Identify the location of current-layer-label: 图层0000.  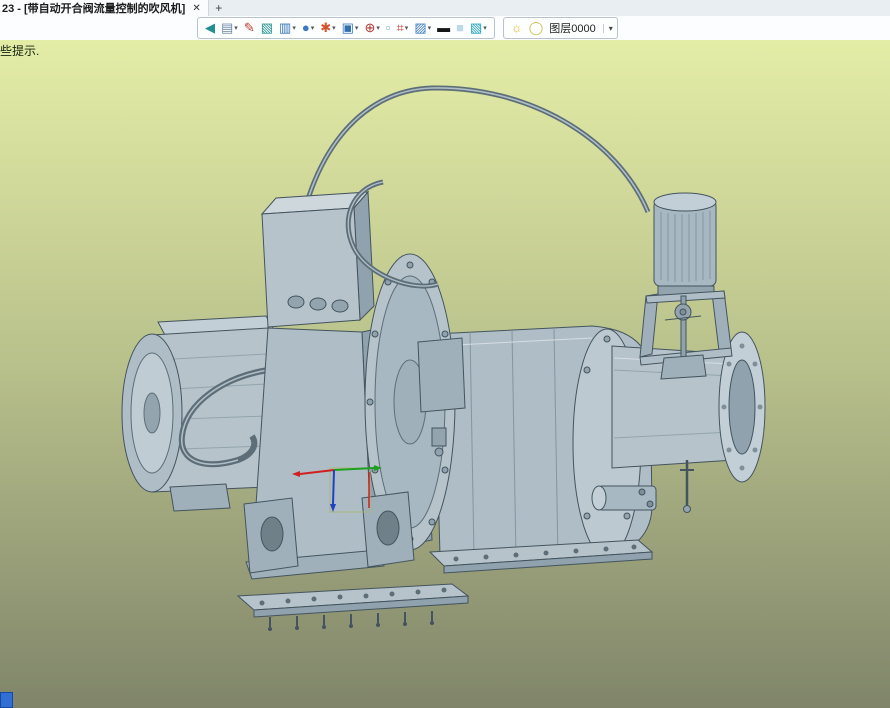
(572, 29).